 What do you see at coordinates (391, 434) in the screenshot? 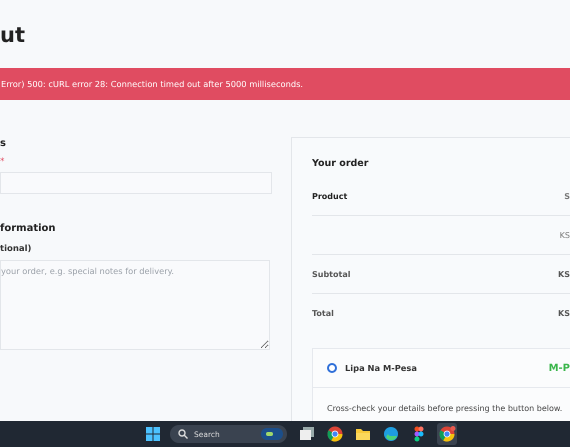
I see `edge-icon` at bounding box center [391, 434].